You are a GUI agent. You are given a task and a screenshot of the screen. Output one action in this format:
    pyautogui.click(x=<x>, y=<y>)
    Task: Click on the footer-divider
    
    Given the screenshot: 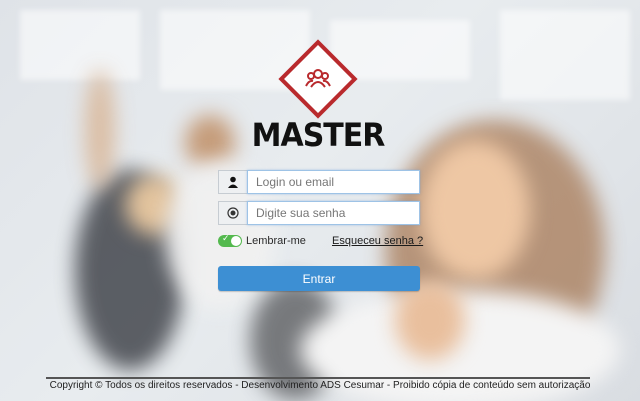 What is the action you would take?
    pyautogui.click(x=318, y=378)
    